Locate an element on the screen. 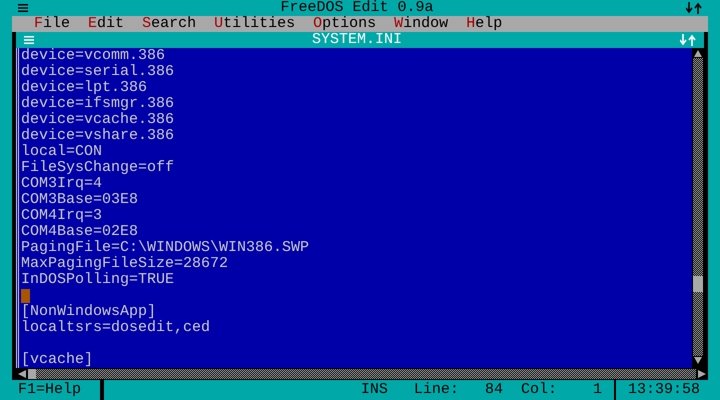 This screenshot has width=720, height=400. code-line: device=vcache.386 is located at coordinates (97, 120).